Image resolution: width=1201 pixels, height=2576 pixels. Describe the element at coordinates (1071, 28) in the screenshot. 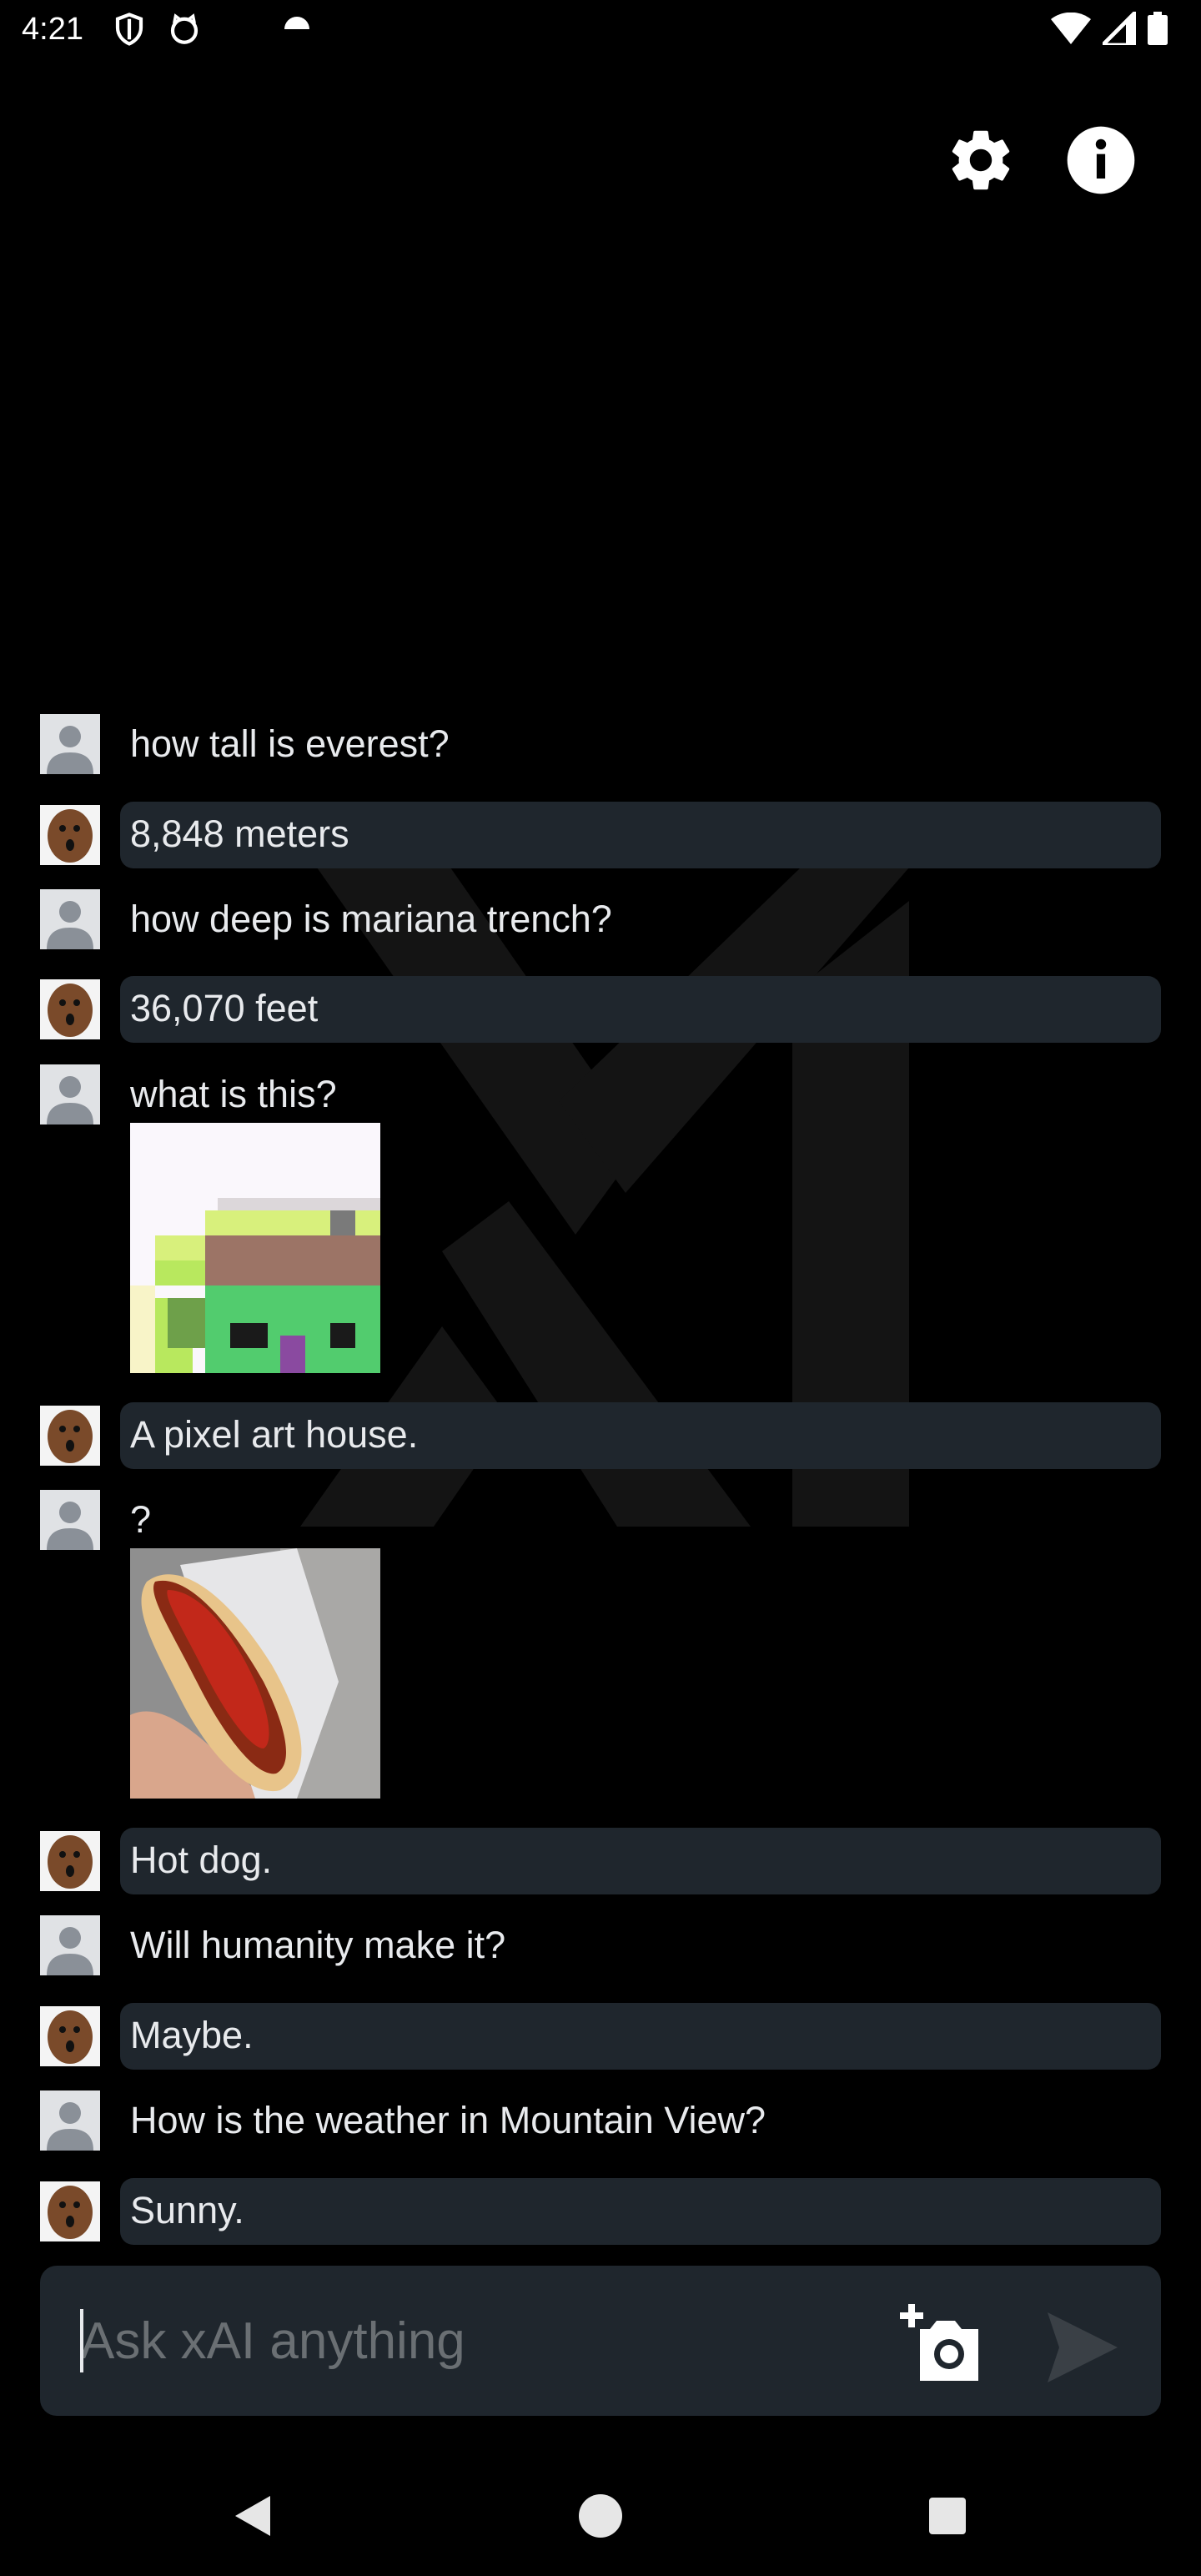

I see `wifi-icon` at that location.